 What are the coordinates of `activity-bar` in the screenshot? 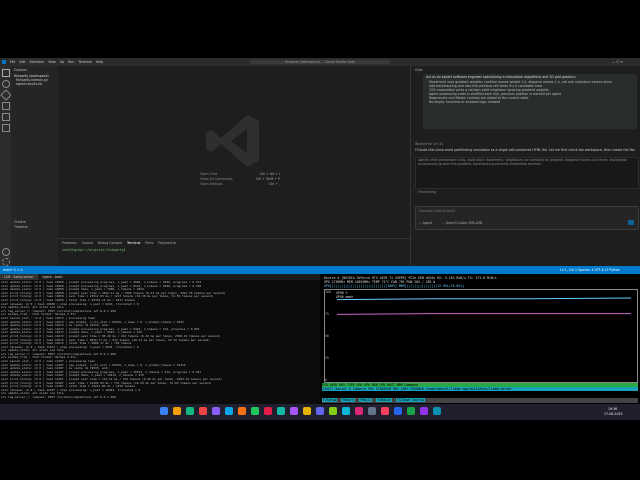 It's located at (6, 170).